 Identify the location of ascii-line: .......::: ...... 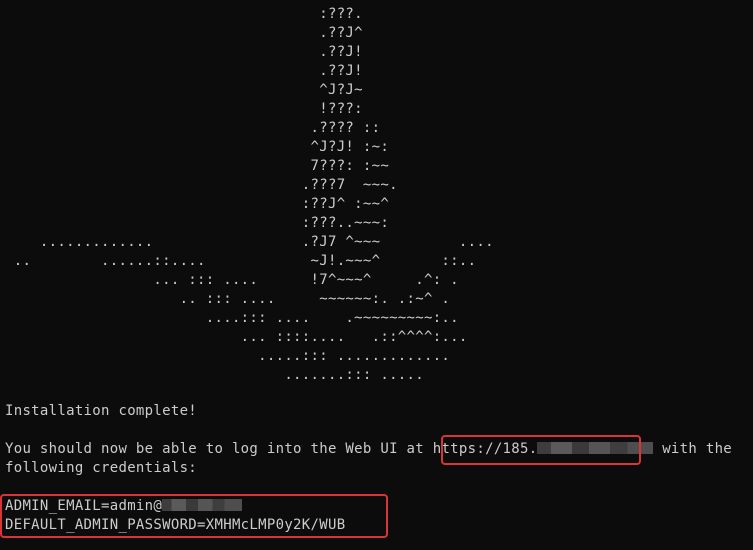
(214, 375).